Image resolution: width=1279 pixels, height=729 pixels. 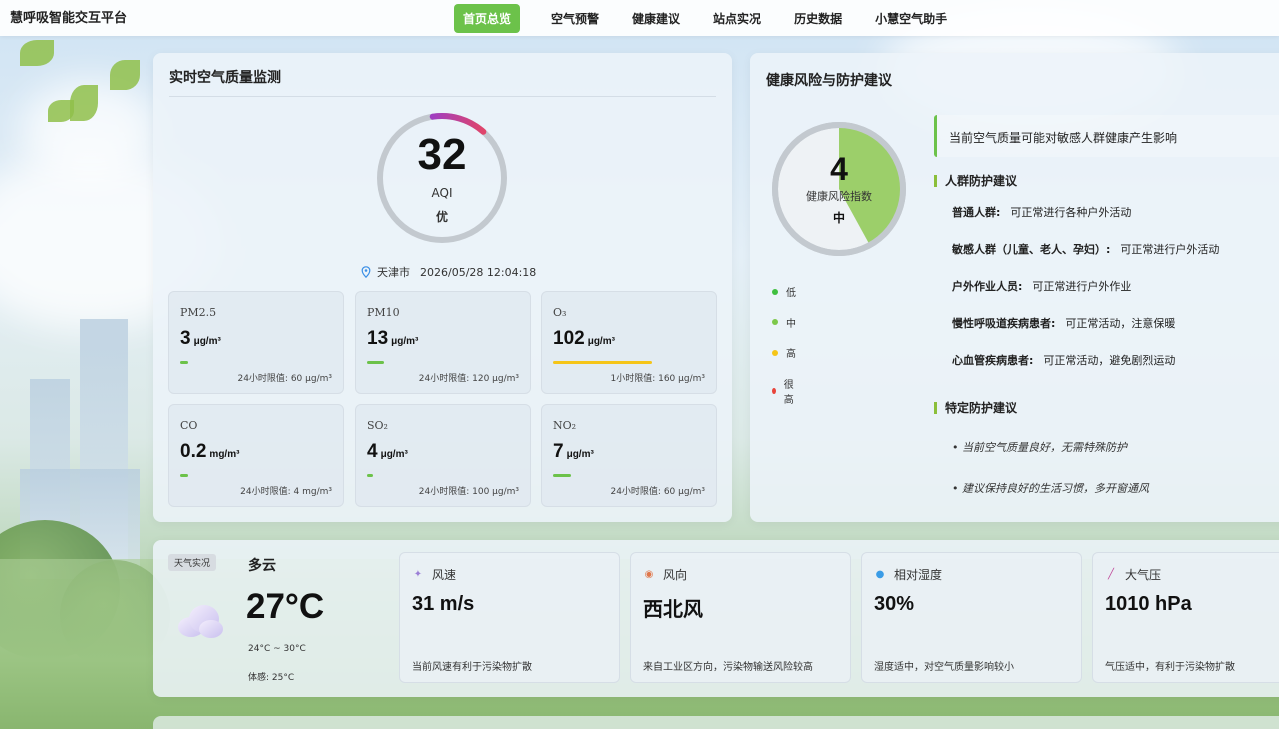 I want to click on weather-card-value: 31 m/s, so click(x=443, y=604).